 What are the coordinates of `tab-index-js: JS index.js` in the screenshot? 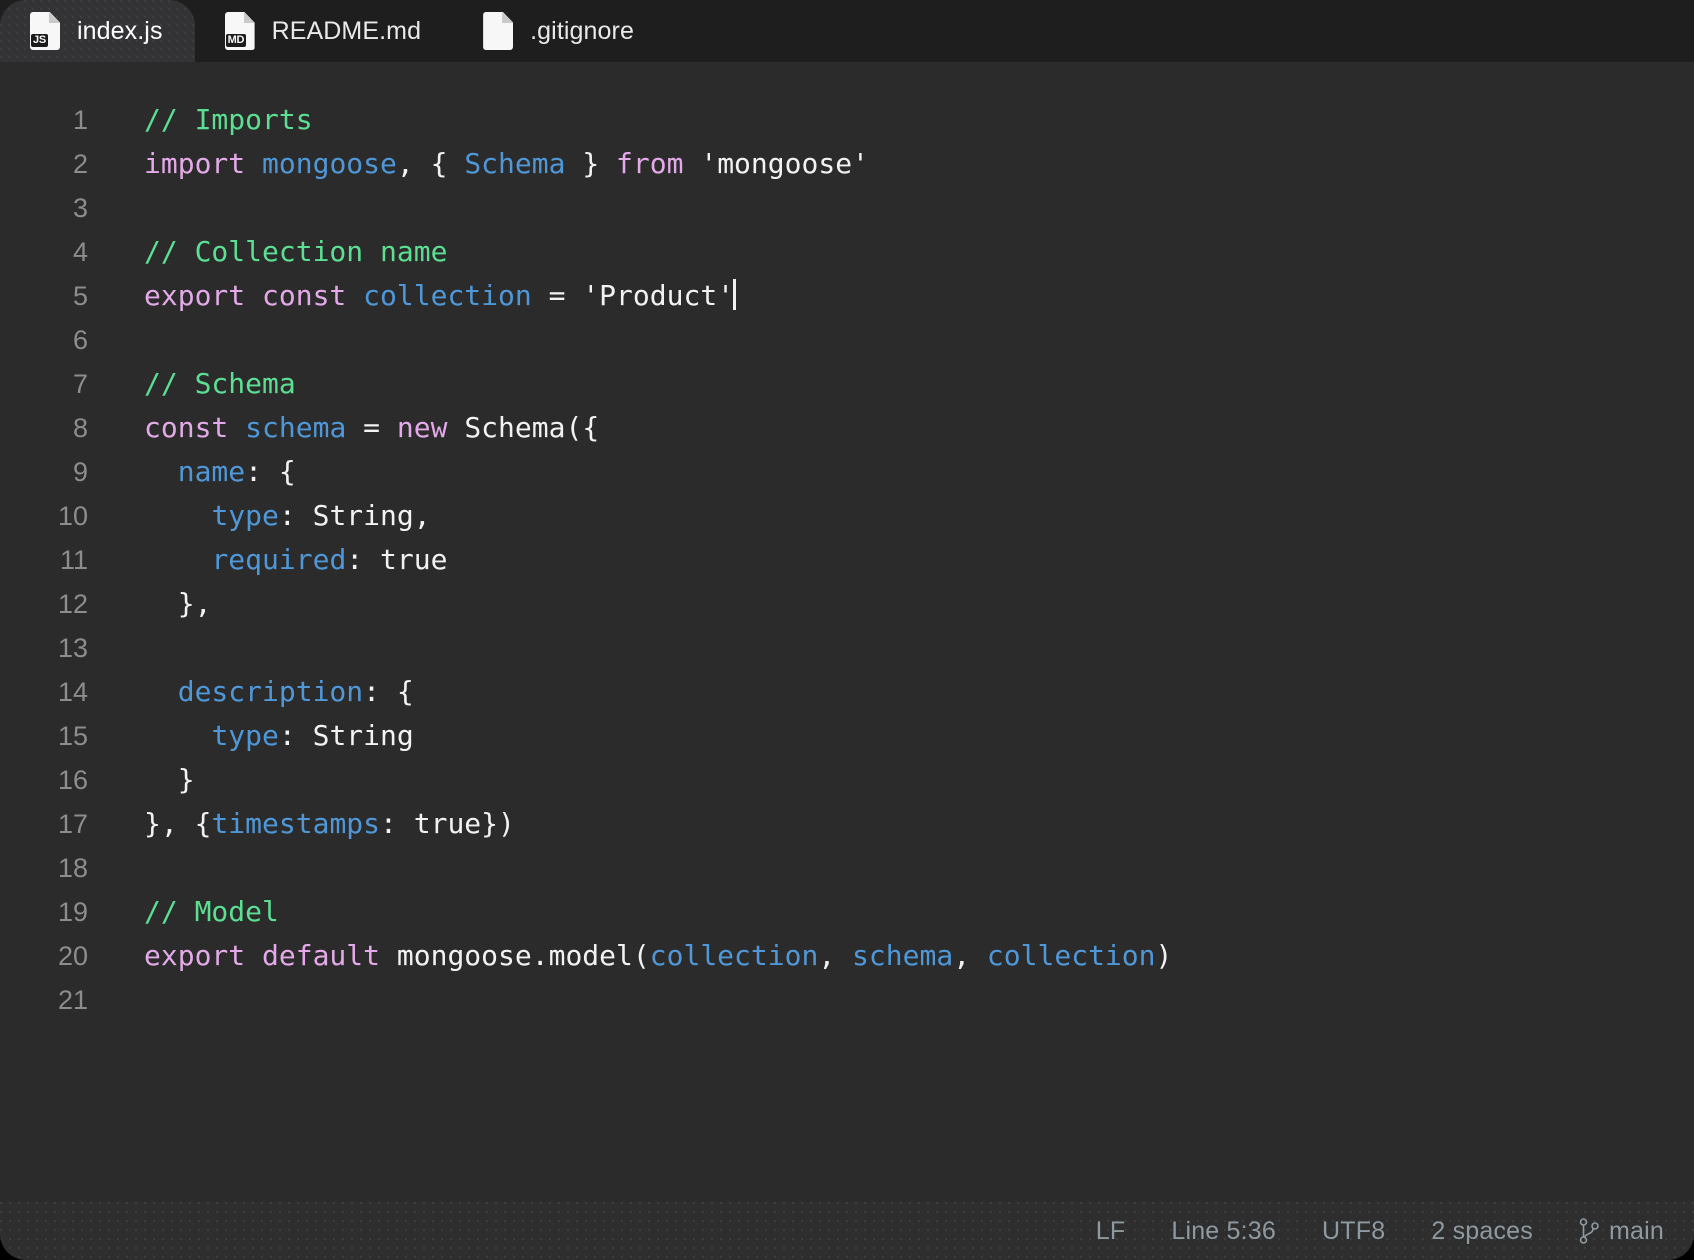 It's located at (97, 31).